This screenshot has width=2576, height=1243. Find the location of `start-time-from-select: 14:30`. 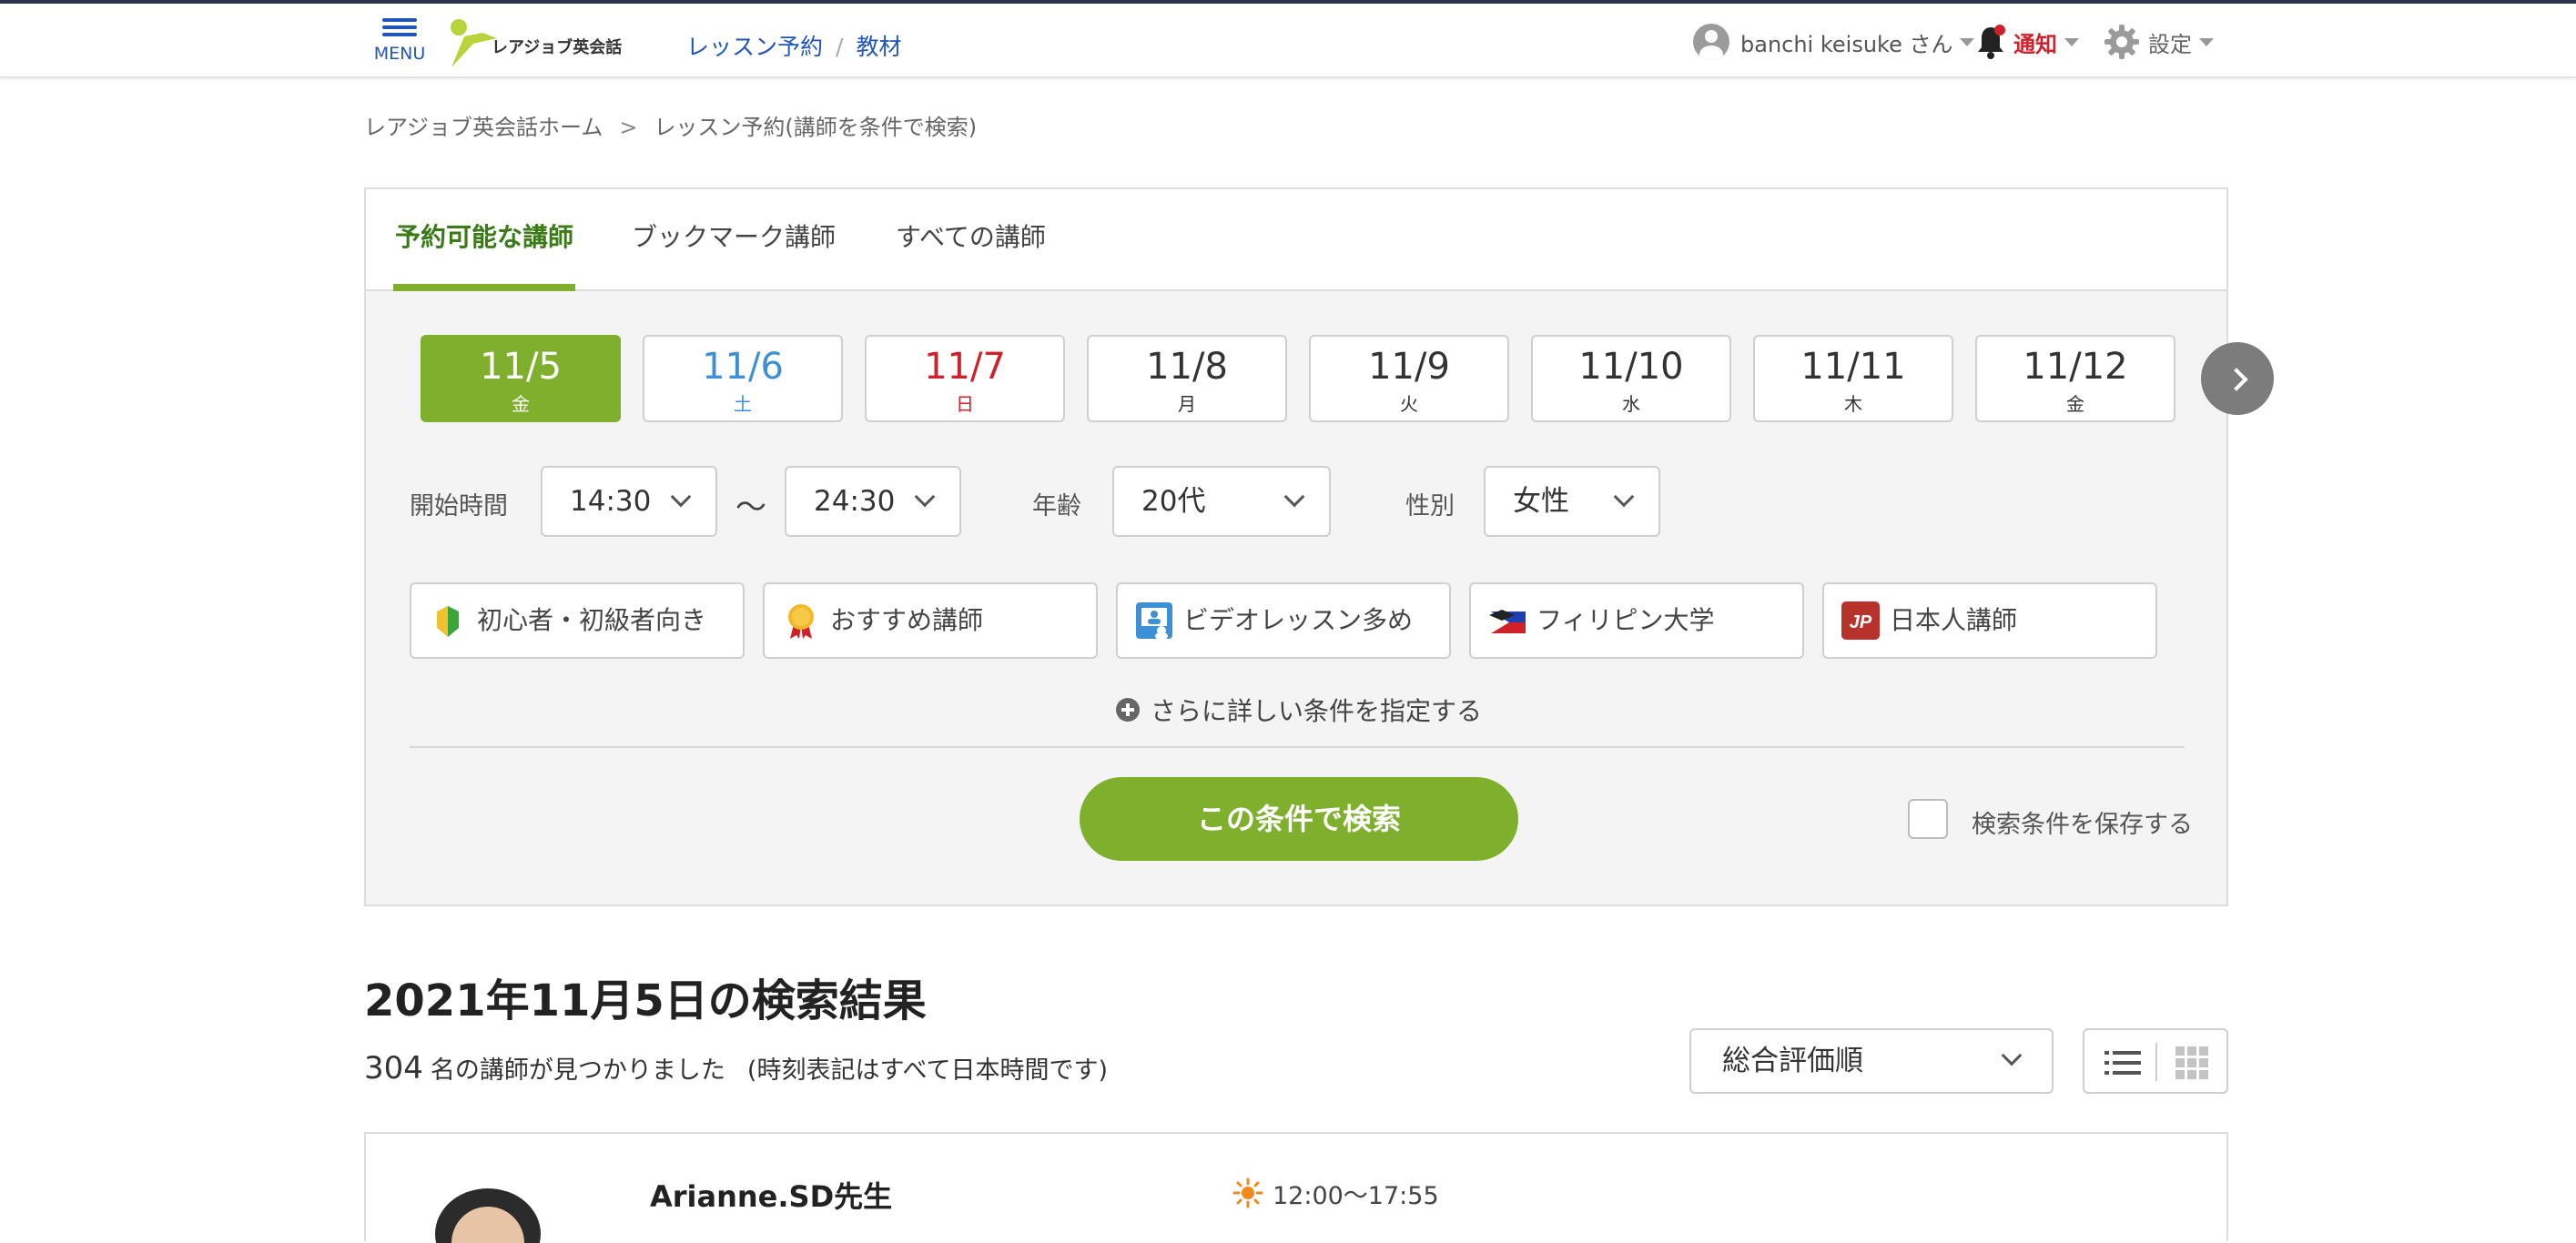

start-time-from-select: 14:30 is located at coordinates (629, 501).